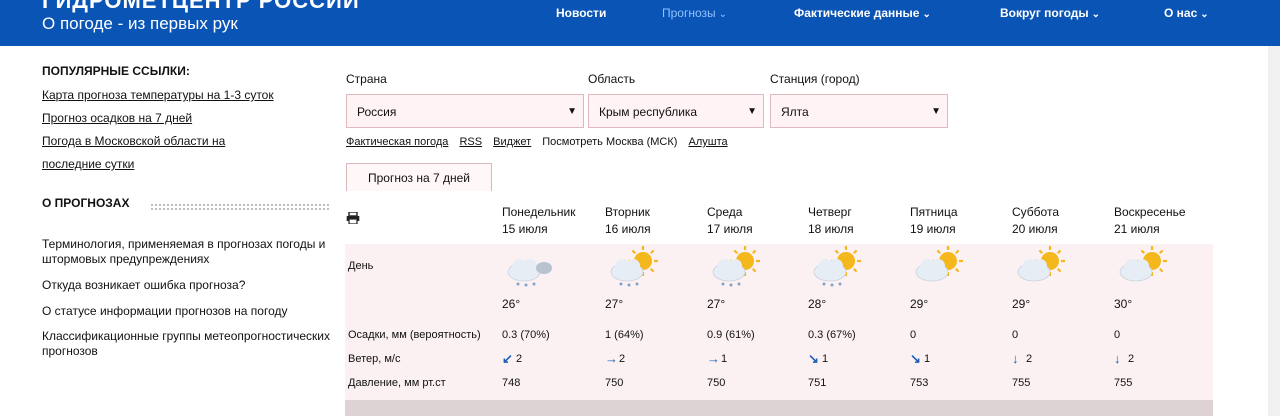 The width and height of the screenshot is (1280, 416). What do you see at coordinates (187, 285) in the screenshot?
I see `about-link-forecast-error: Откуда возникает ошибка прогноза?` at bounding box center [187, 285].